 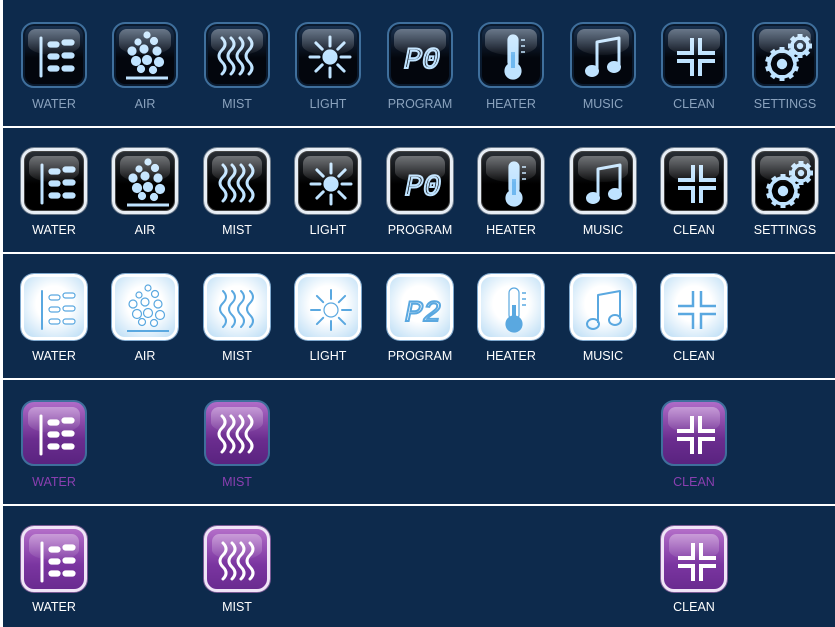 What do you see at coordinates (423, 314) in the screenshot?
I see `svg-text: P2` at bounding box center [423, 314].